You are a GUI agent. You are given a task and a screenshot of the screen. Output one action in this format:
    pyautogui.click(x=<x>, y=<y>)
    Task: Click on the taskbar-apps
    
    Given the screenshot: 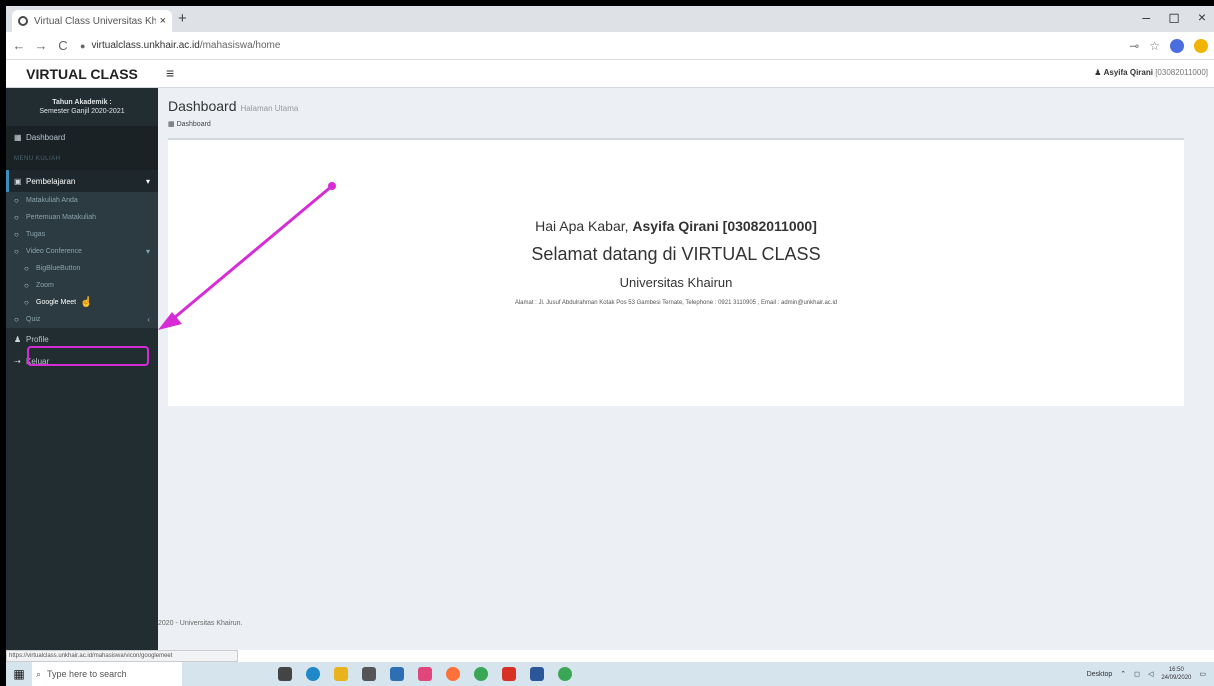 What is the action you would take?
    pyautogui.click(x=425, y=674)
    